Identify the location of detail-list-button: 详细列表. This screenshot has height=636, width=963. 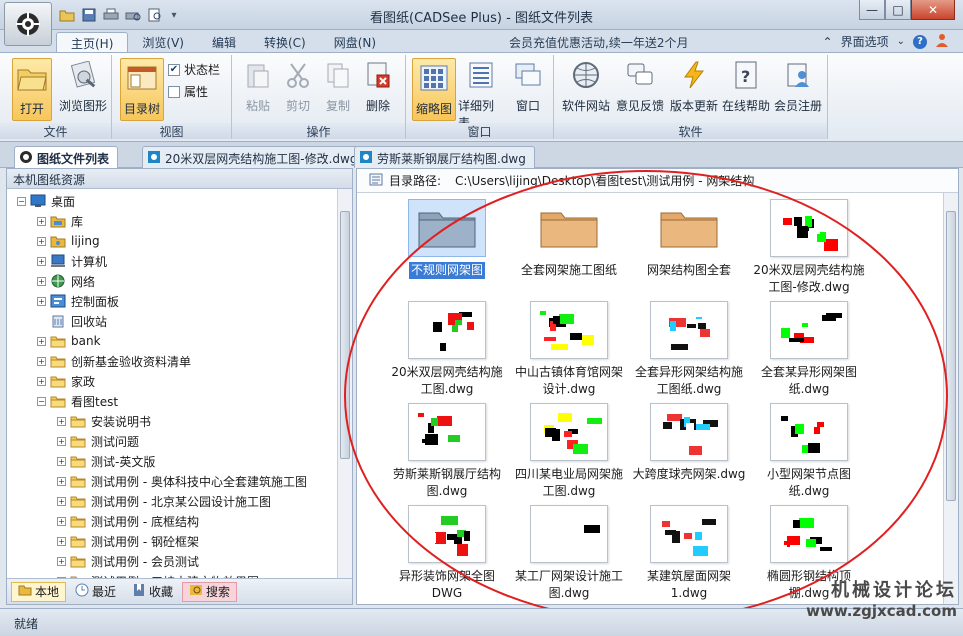
(481, 94).